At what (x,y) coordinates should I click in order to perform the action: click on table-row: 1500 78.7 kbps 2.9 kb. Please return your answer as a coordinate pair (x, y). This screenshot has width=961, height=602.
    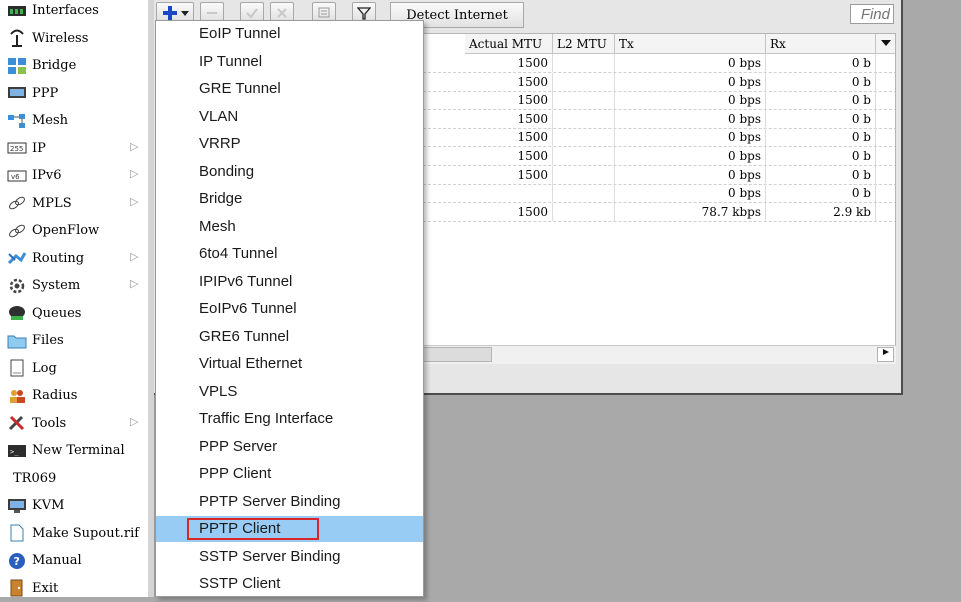
    Looking at the image, I should click on (659, 212).